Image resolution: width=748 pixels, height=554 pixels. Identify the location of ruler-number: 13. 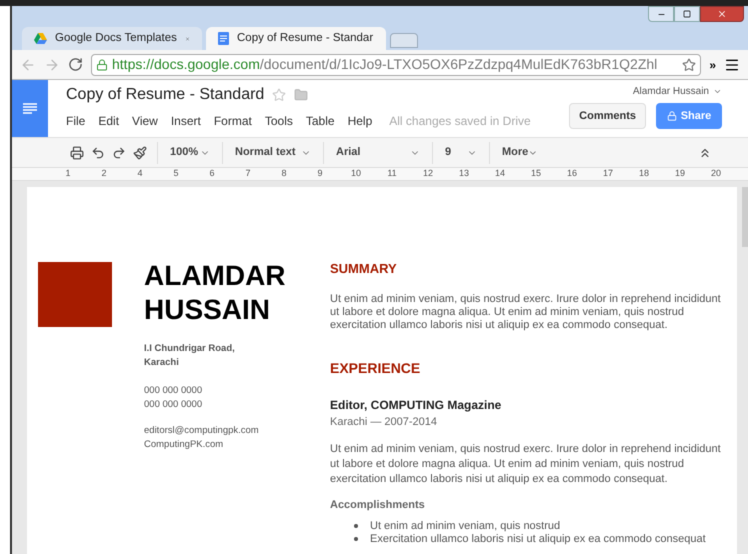
(464, 174).